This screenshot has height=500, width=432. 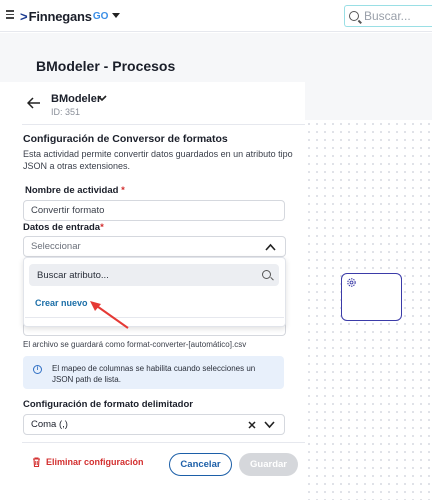 I want to click on app-logo: > Finnegans GO, so click(x=70, y=16).